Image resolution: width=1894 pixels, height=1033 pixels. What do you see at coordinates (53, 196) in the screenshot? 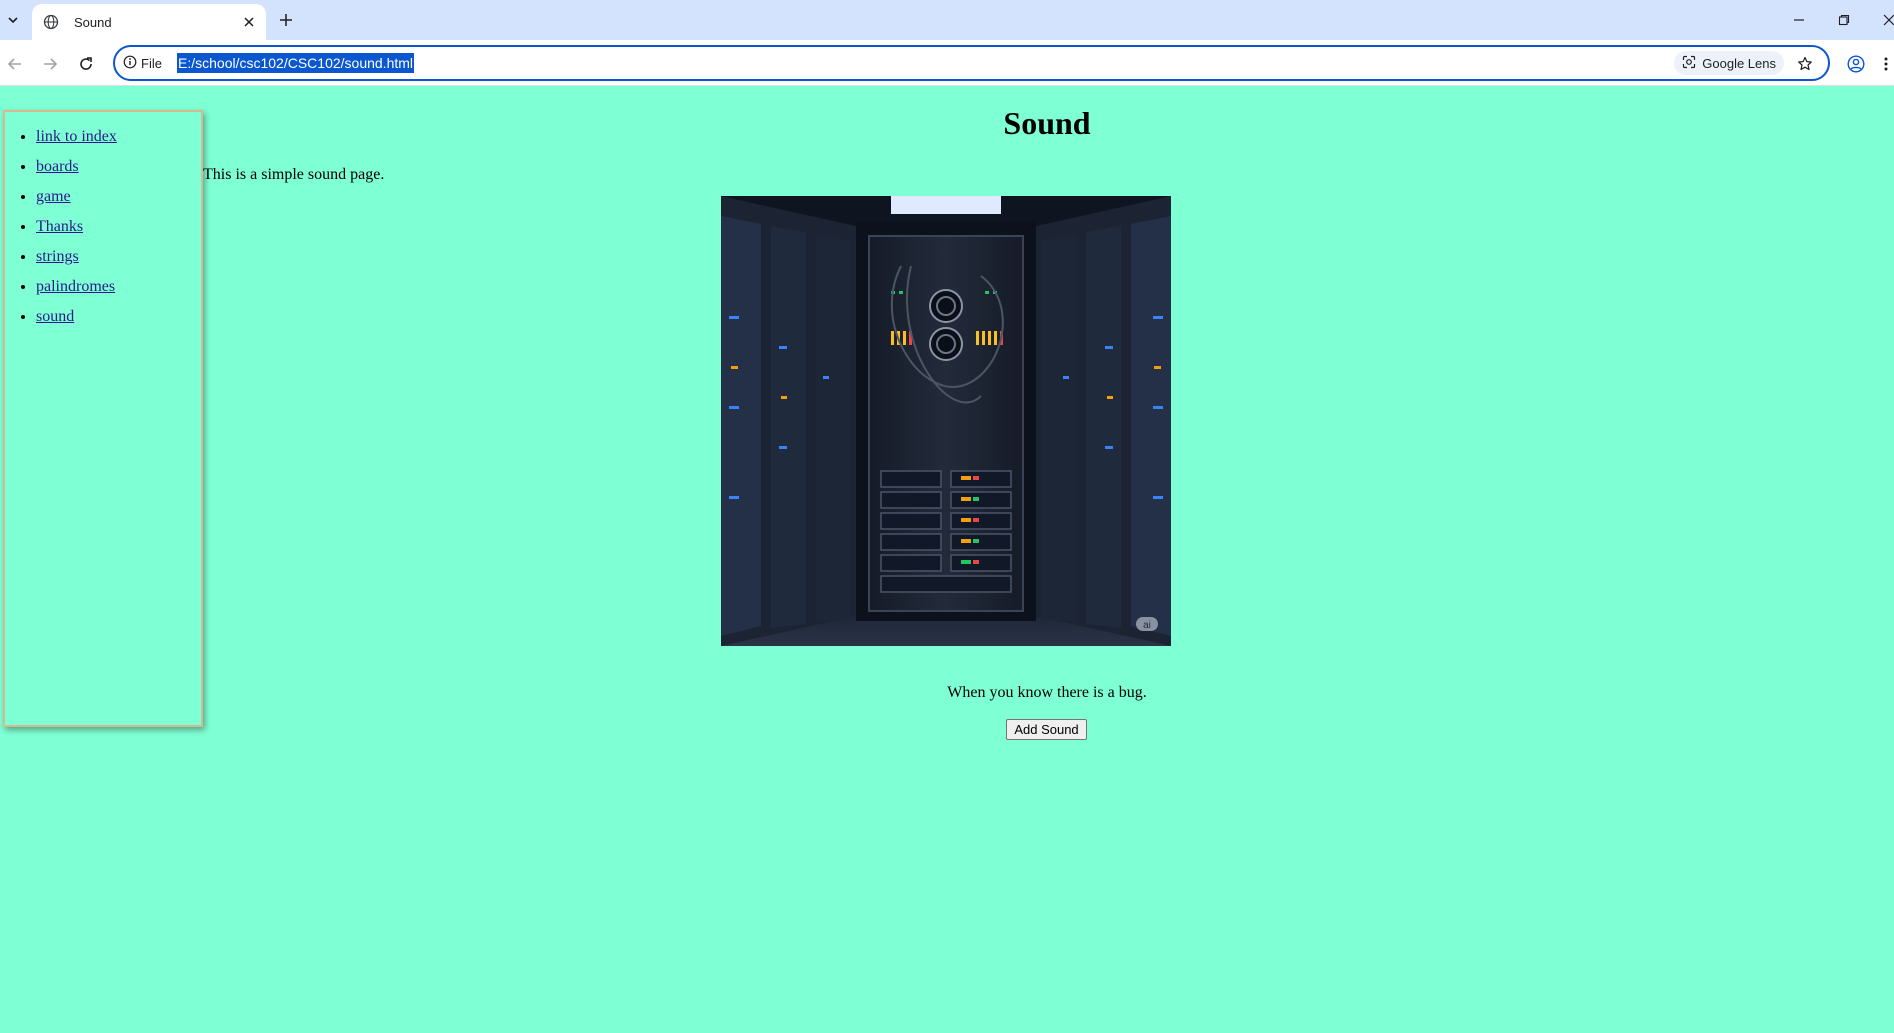
I see `nav-link-game: game` at bounding box center [53, 196].